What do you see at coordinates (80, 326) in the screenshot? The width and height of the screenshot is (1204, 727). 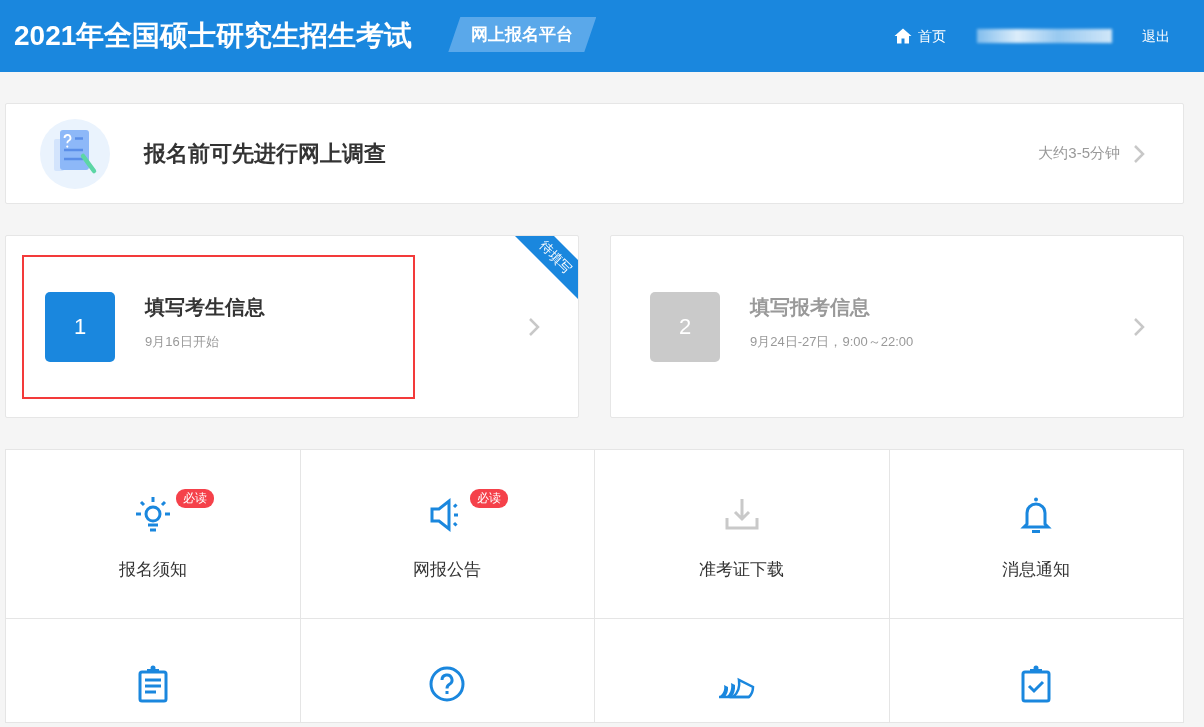 I see `step-number: 1` at bounding box center [80, 326].